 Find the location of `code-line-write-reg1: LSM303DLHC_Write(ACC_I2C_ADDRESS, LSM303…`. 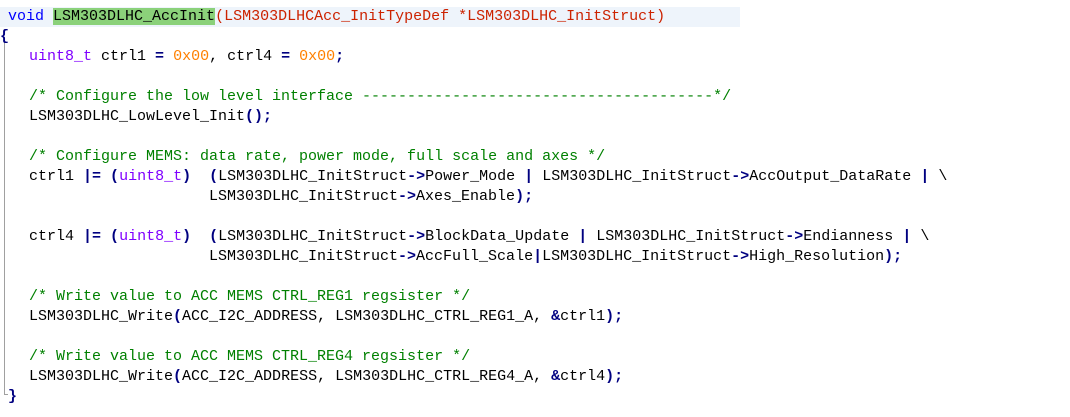

code-line-write-reg1: LSM303DLHC_Write(ACC_I2C_ADDRESS, LSM303… is located at coordinates (311, 317).